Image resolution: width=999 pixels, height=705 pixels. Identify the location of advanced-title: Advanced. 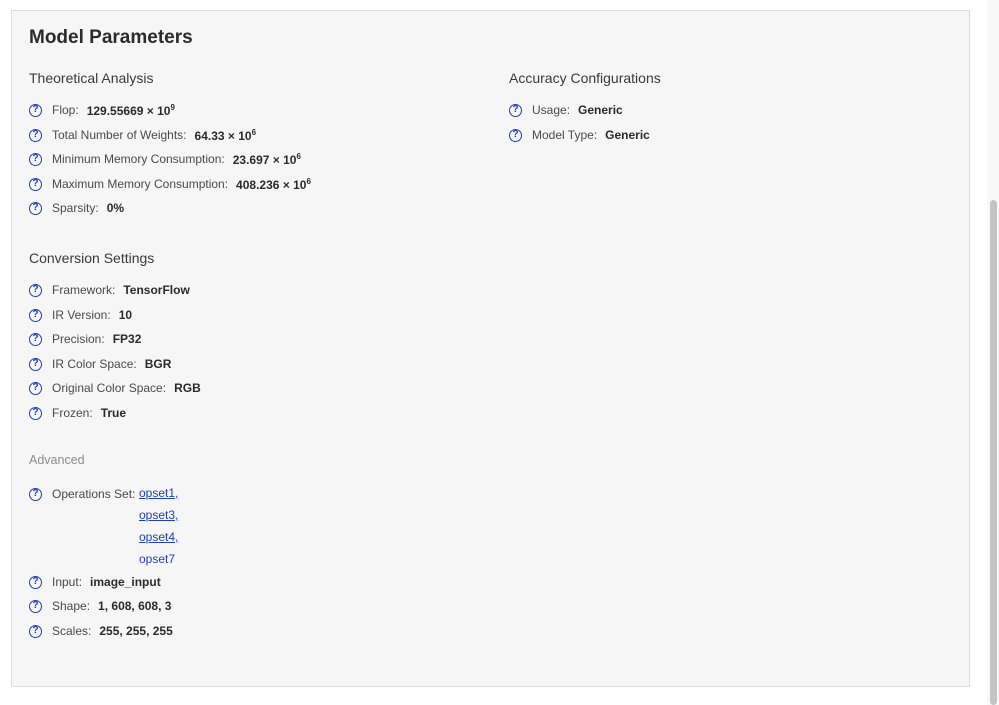
(57, 460).